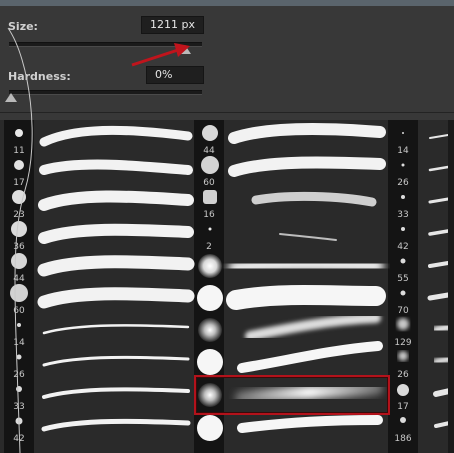 The image size is (454, 453). I want to click on grid-scrollbar, so click(451, 286).